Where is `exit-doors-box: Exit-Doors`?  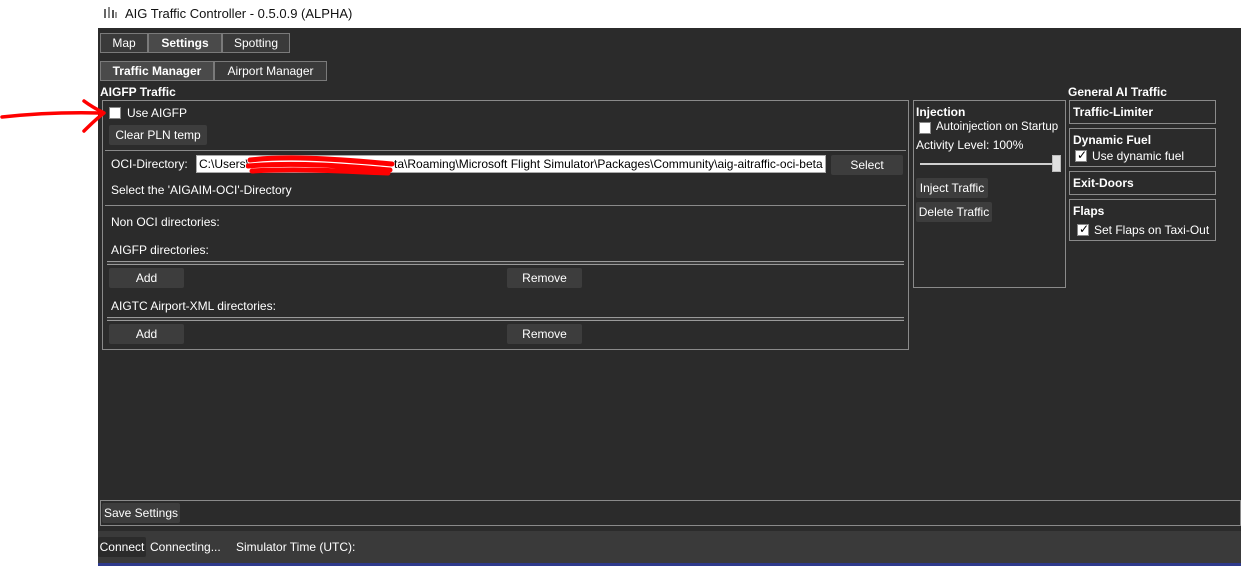
exit-doors-box: Exit-Doors is located at coordinates (1142, 183).